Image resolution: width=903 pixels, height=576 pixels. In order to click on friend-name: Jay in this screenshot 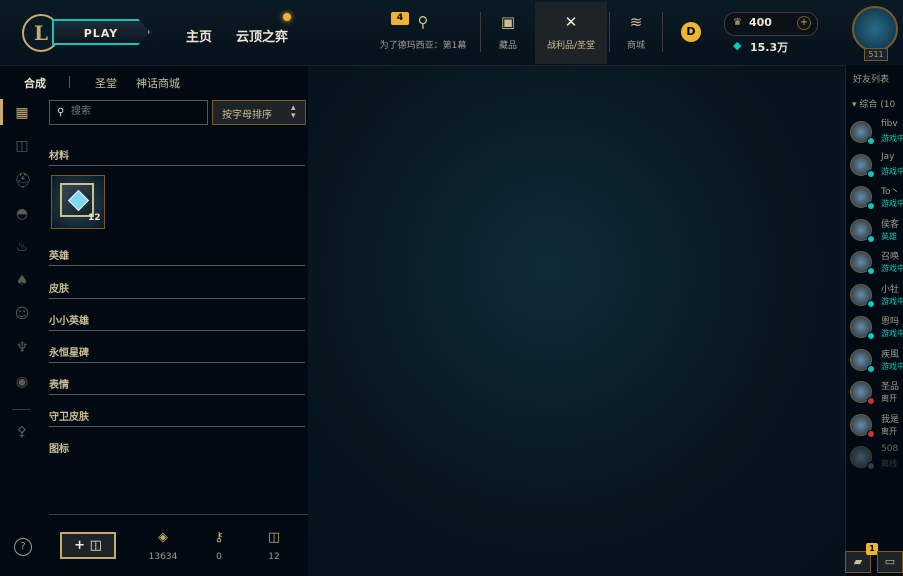, I will do `click(888, 156)`.